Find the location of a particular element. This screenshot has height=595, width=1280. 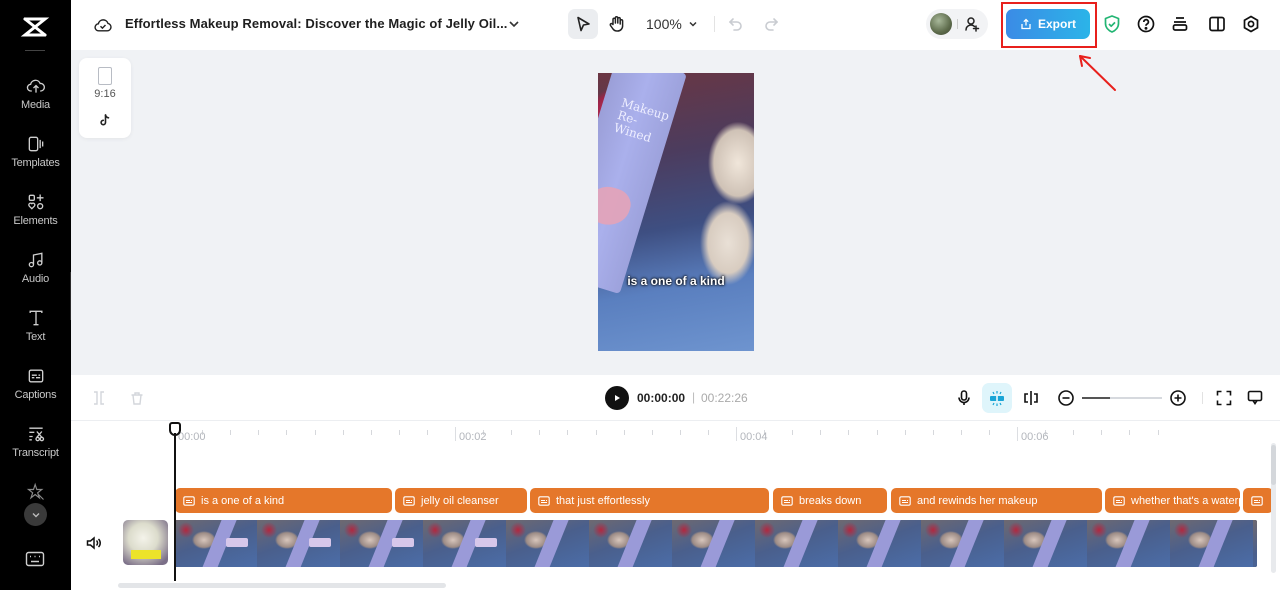

sidebar-item-label: Text is located at coordinates (35, 337).